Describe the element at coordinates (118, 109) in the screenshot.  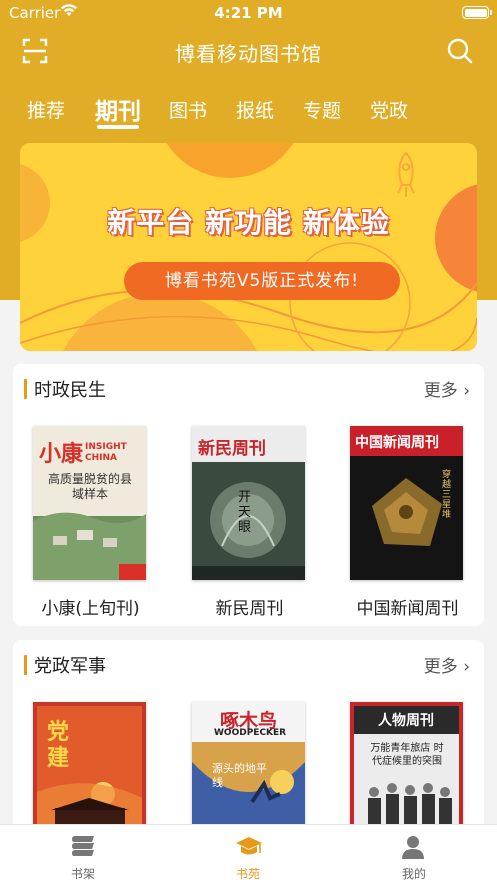
I see `tab-periodicals: 期刊` at that location.